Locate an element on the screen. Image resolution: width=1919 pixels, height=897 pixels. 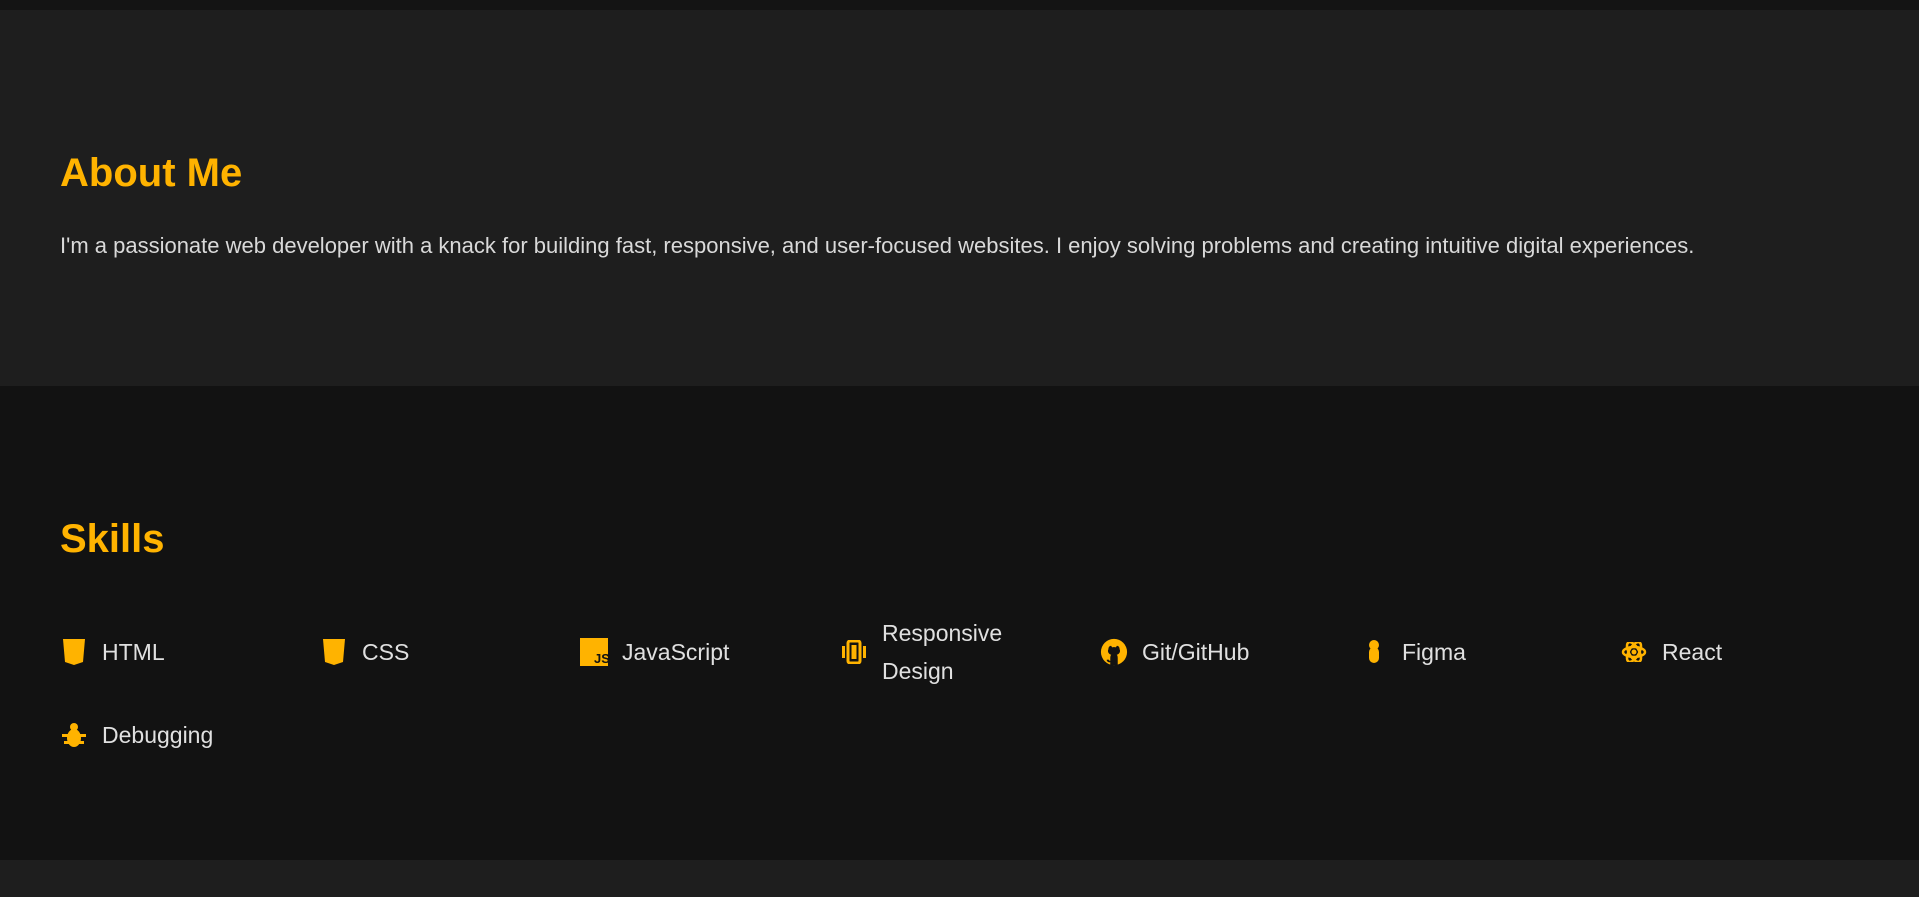
skill-label: CSS is located at coordinates (386, 652).